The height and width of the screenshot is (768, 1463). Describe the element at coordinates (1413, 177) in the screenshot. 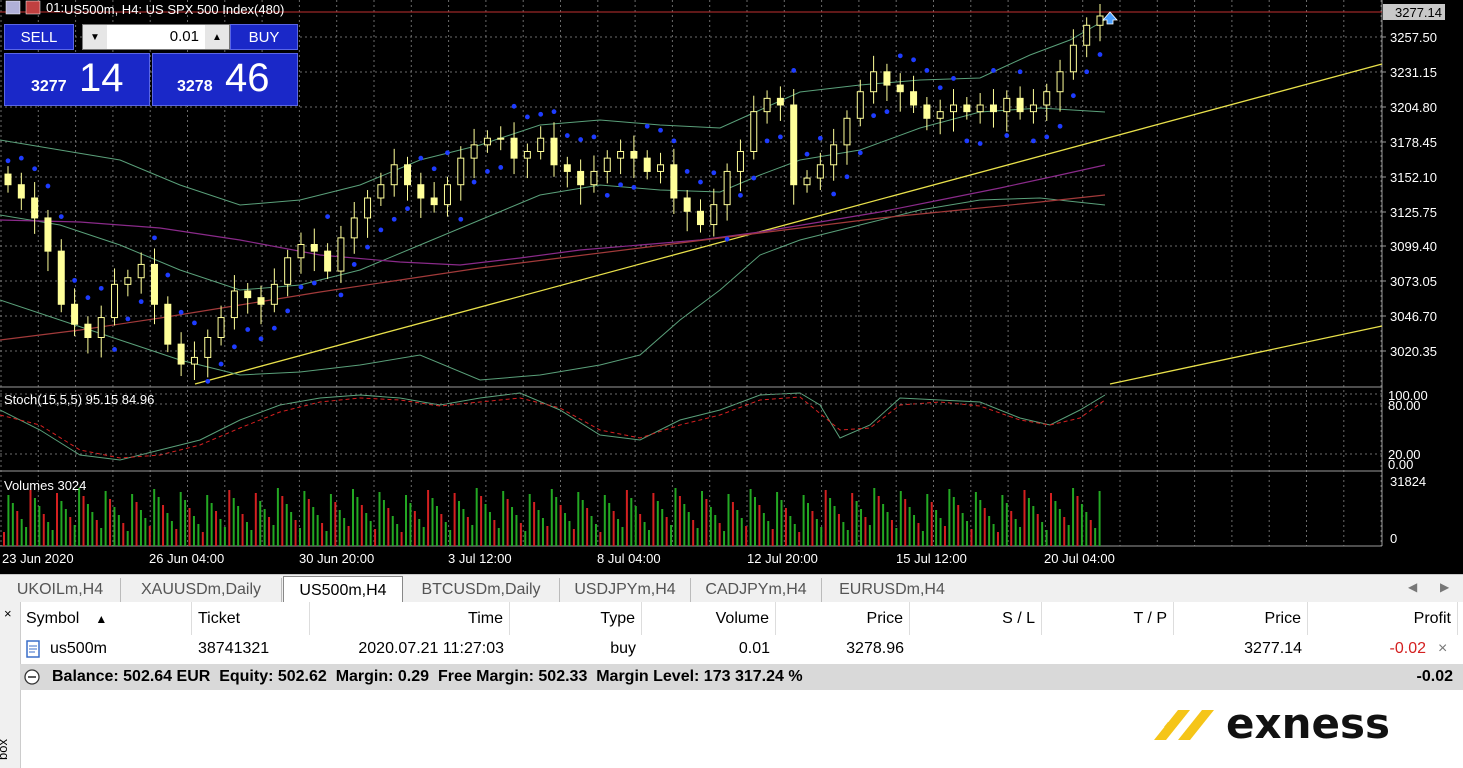

I see `price-axis-label: 3152.10` at that location.